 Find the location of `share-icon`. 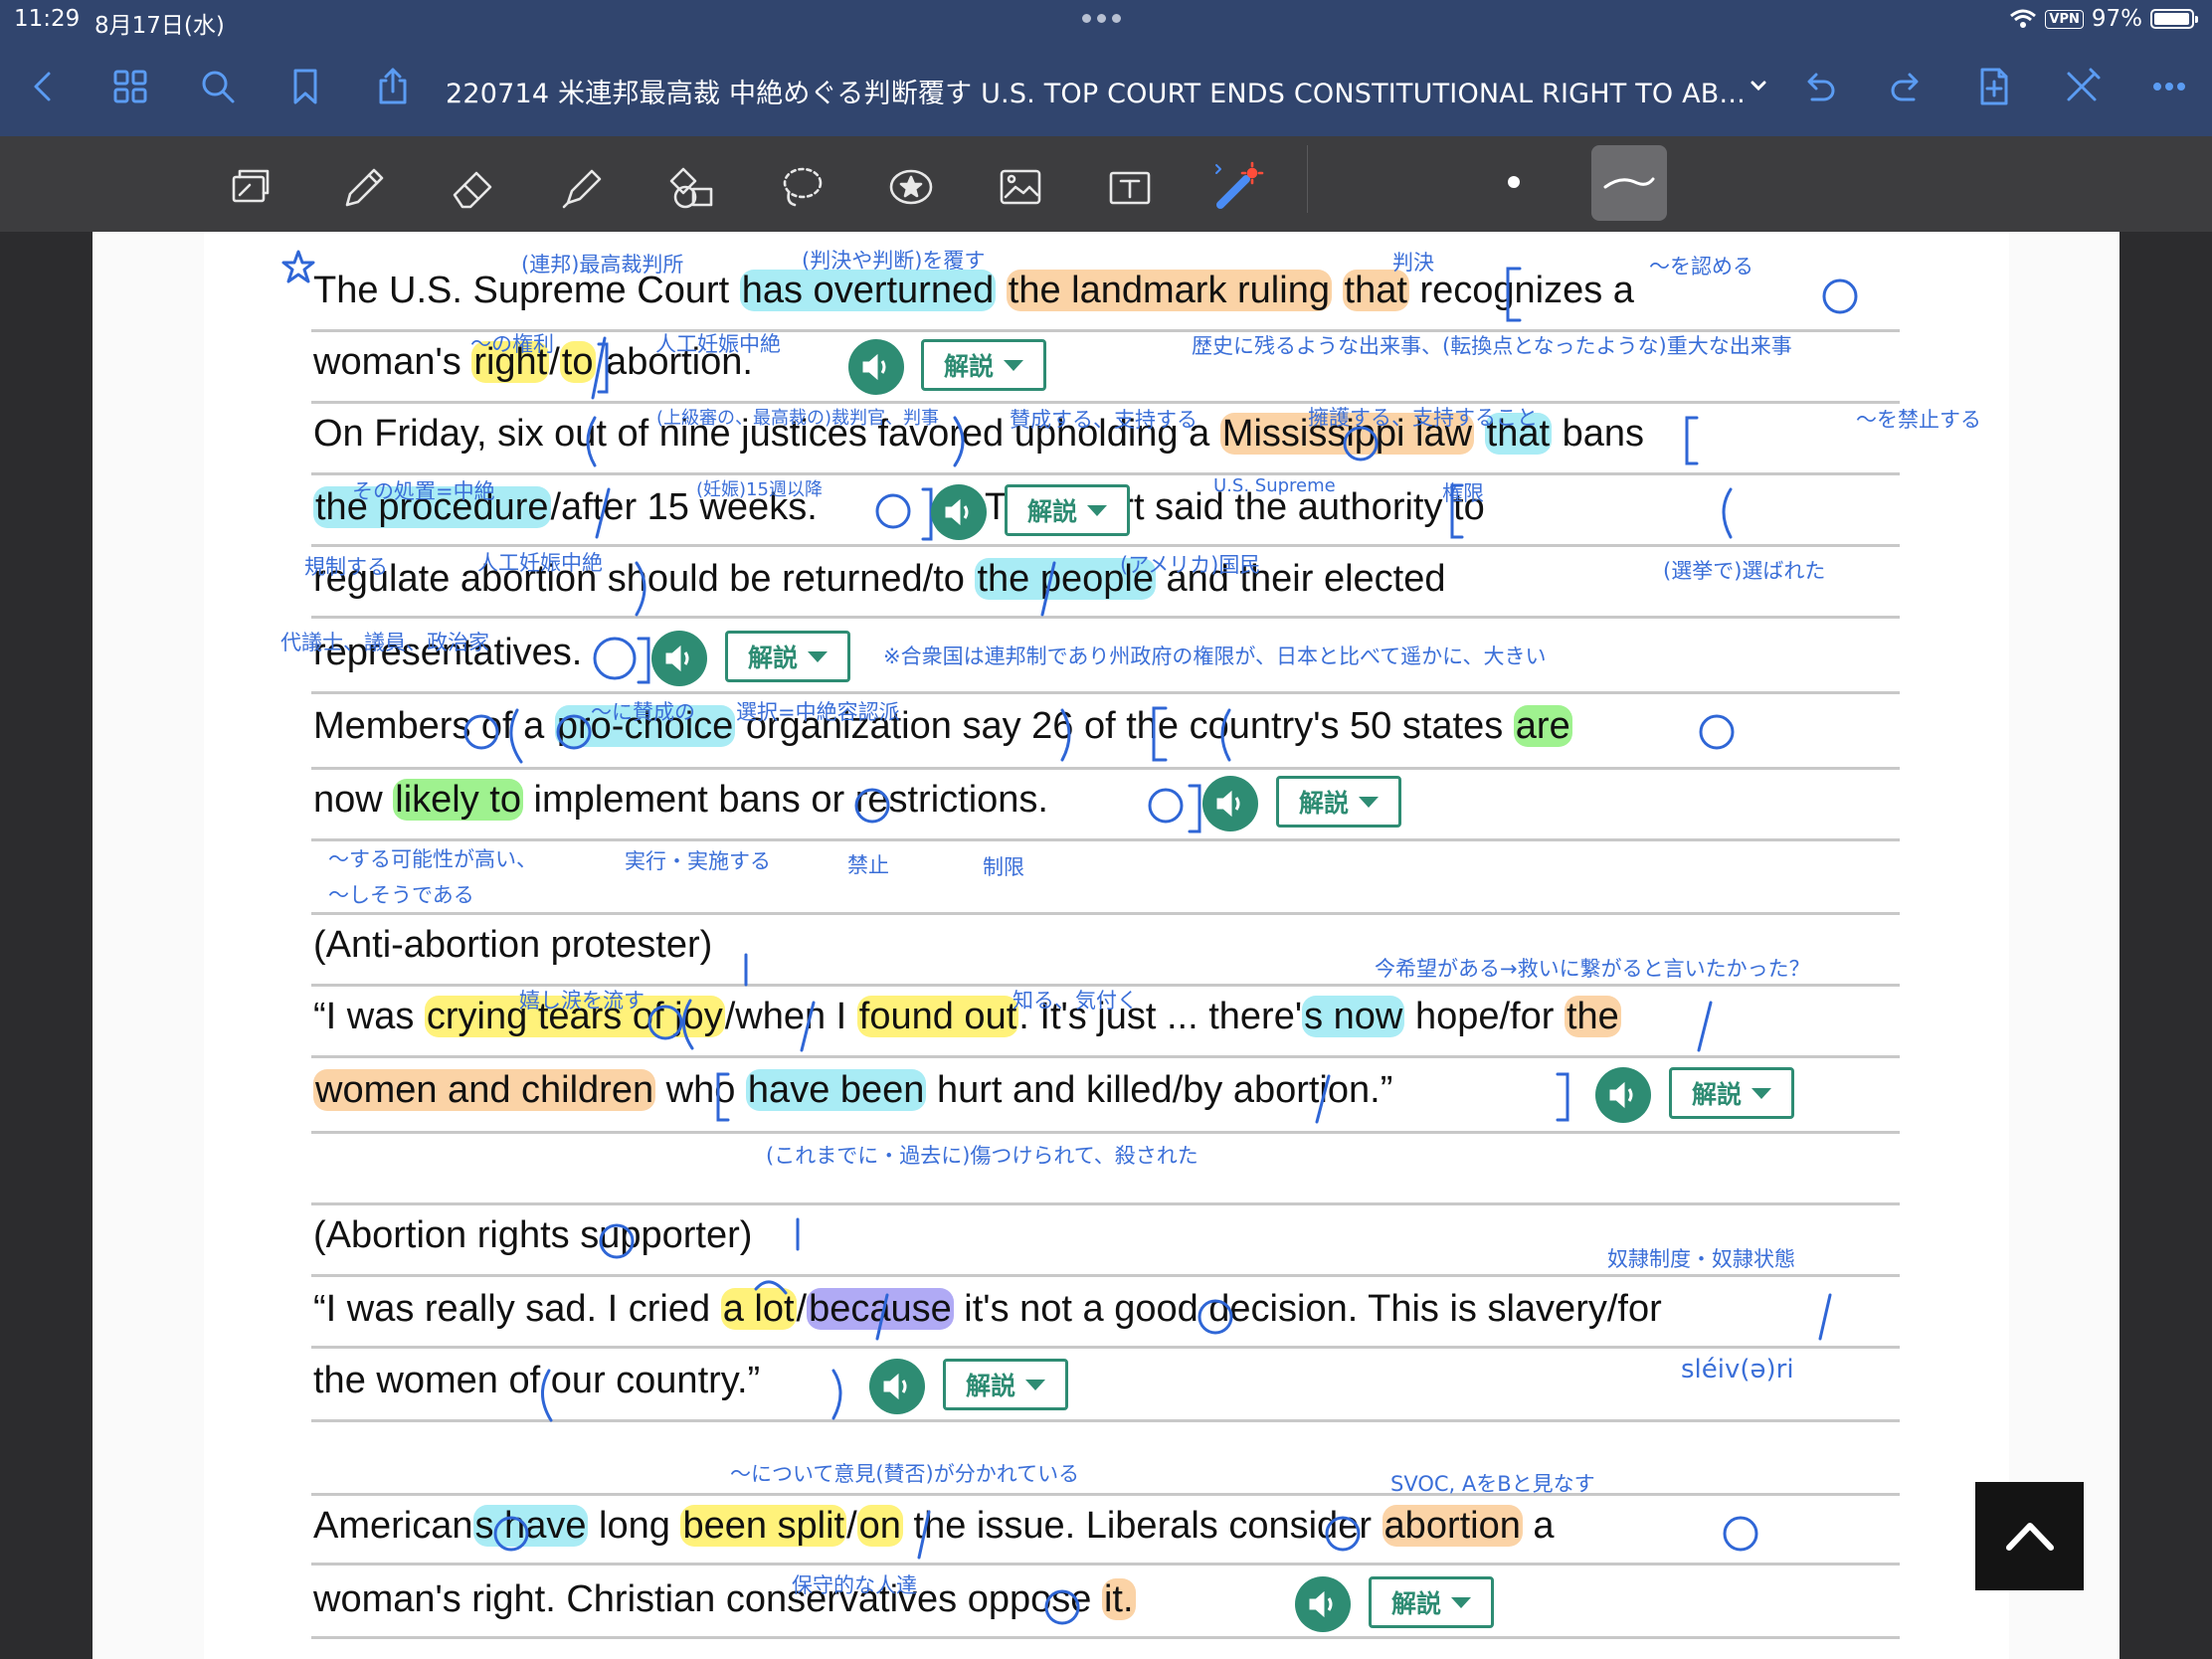

share-icon is located at coordinates (393, 86).